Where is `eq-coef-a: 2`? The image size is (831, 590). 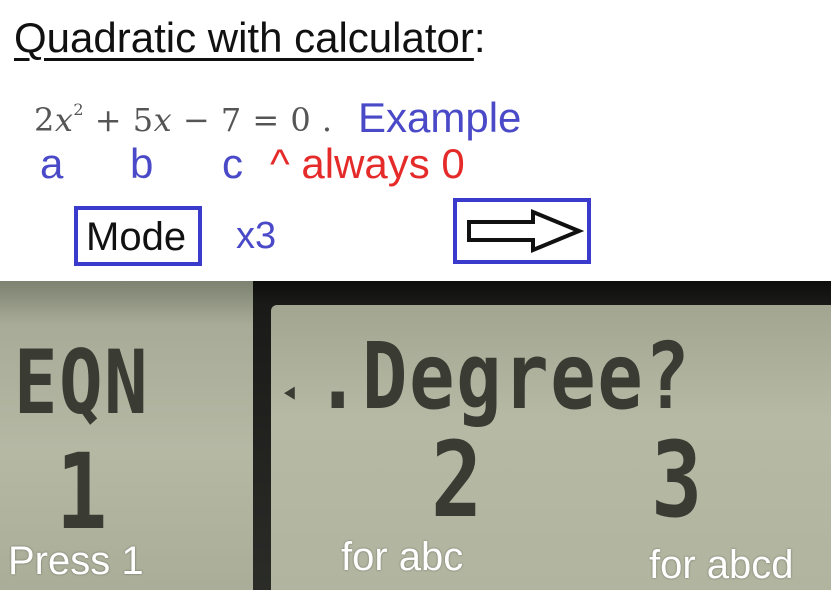 eq-coef-a: 2 is located at coordinates (44, 120).